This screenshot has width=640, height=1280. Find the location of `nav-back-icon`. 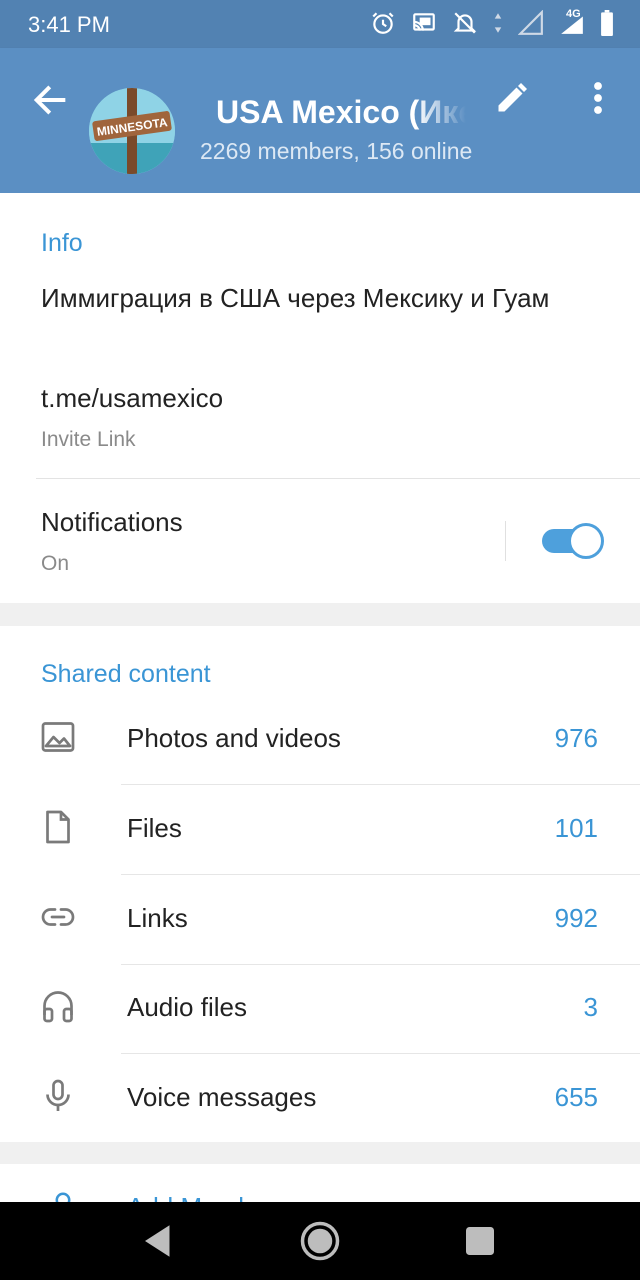

nav-back-icon is located at coordinates (159, 1241).